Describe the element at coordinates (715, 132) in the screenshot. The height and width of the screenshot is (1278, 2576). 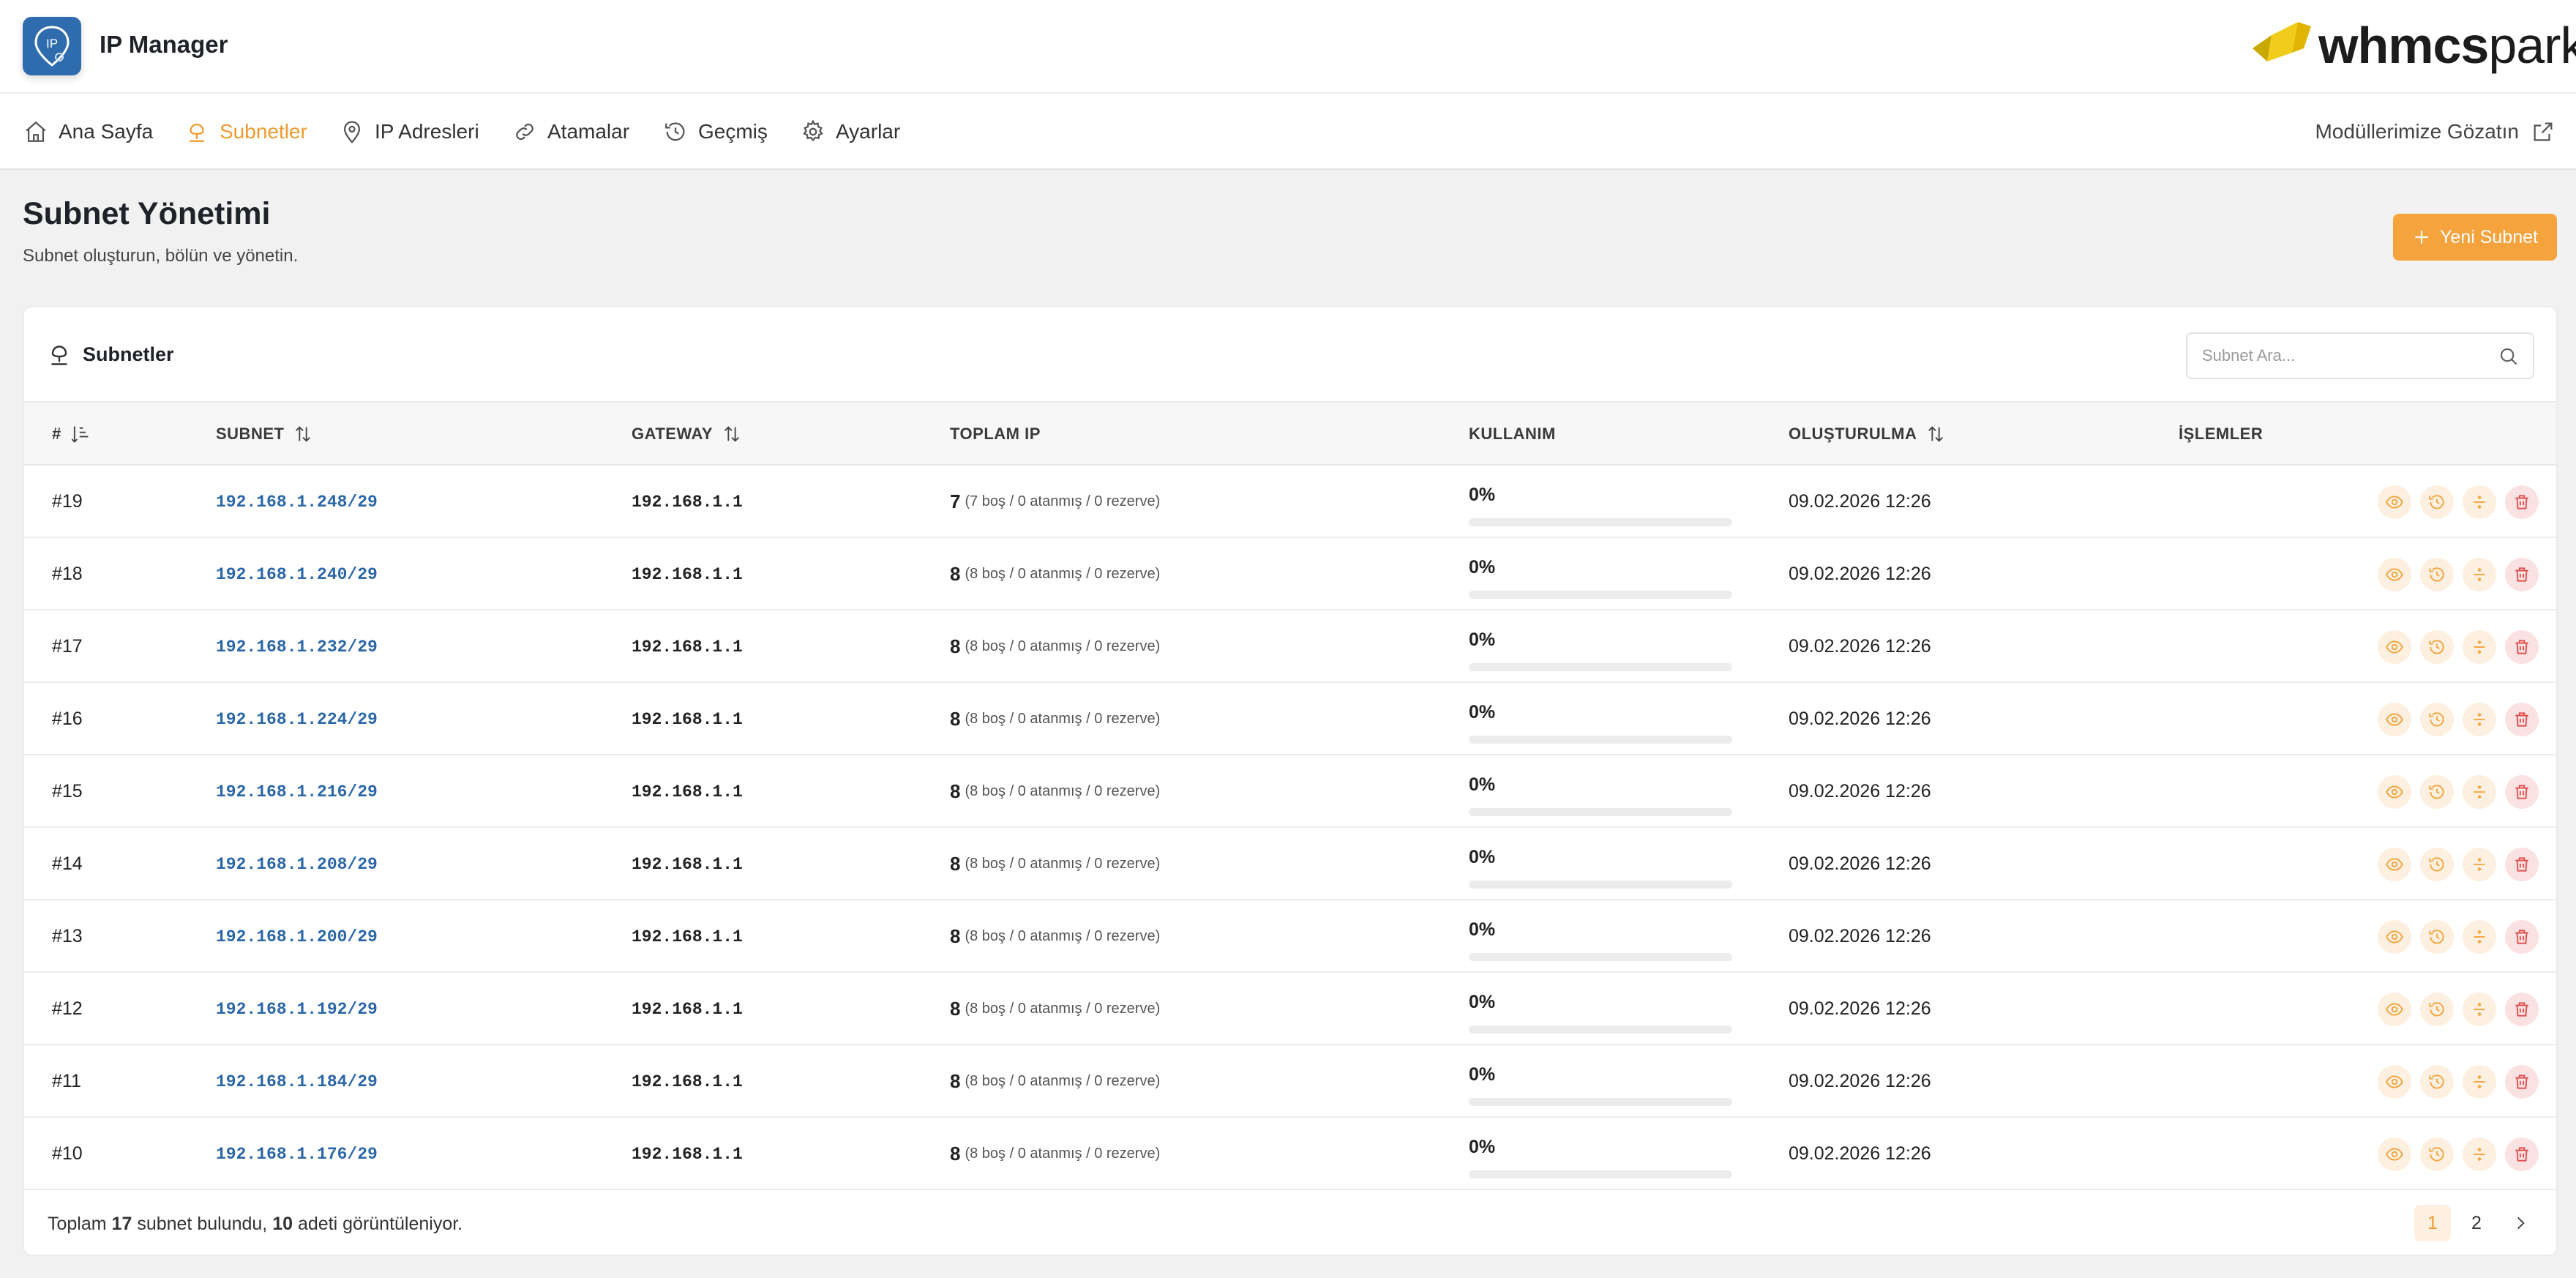
I see `nav-item-history: Geçmiş` at that location.